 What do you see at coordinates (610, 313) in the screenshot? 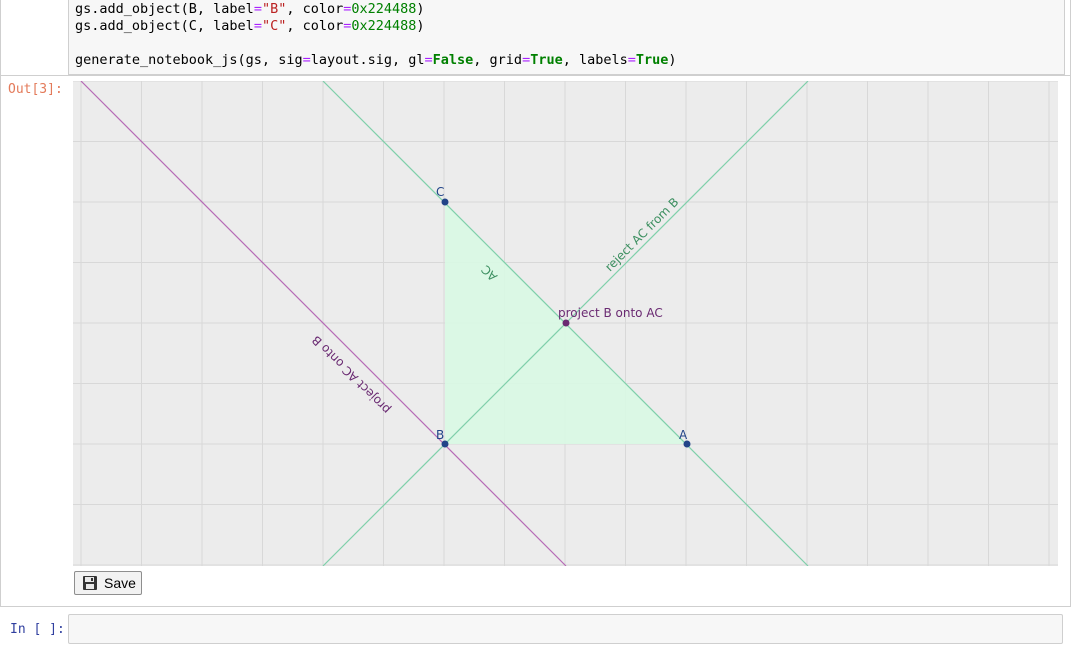
I see `label-project-b-onto-ac: project B onto AC` at bounding box center [610, 313].